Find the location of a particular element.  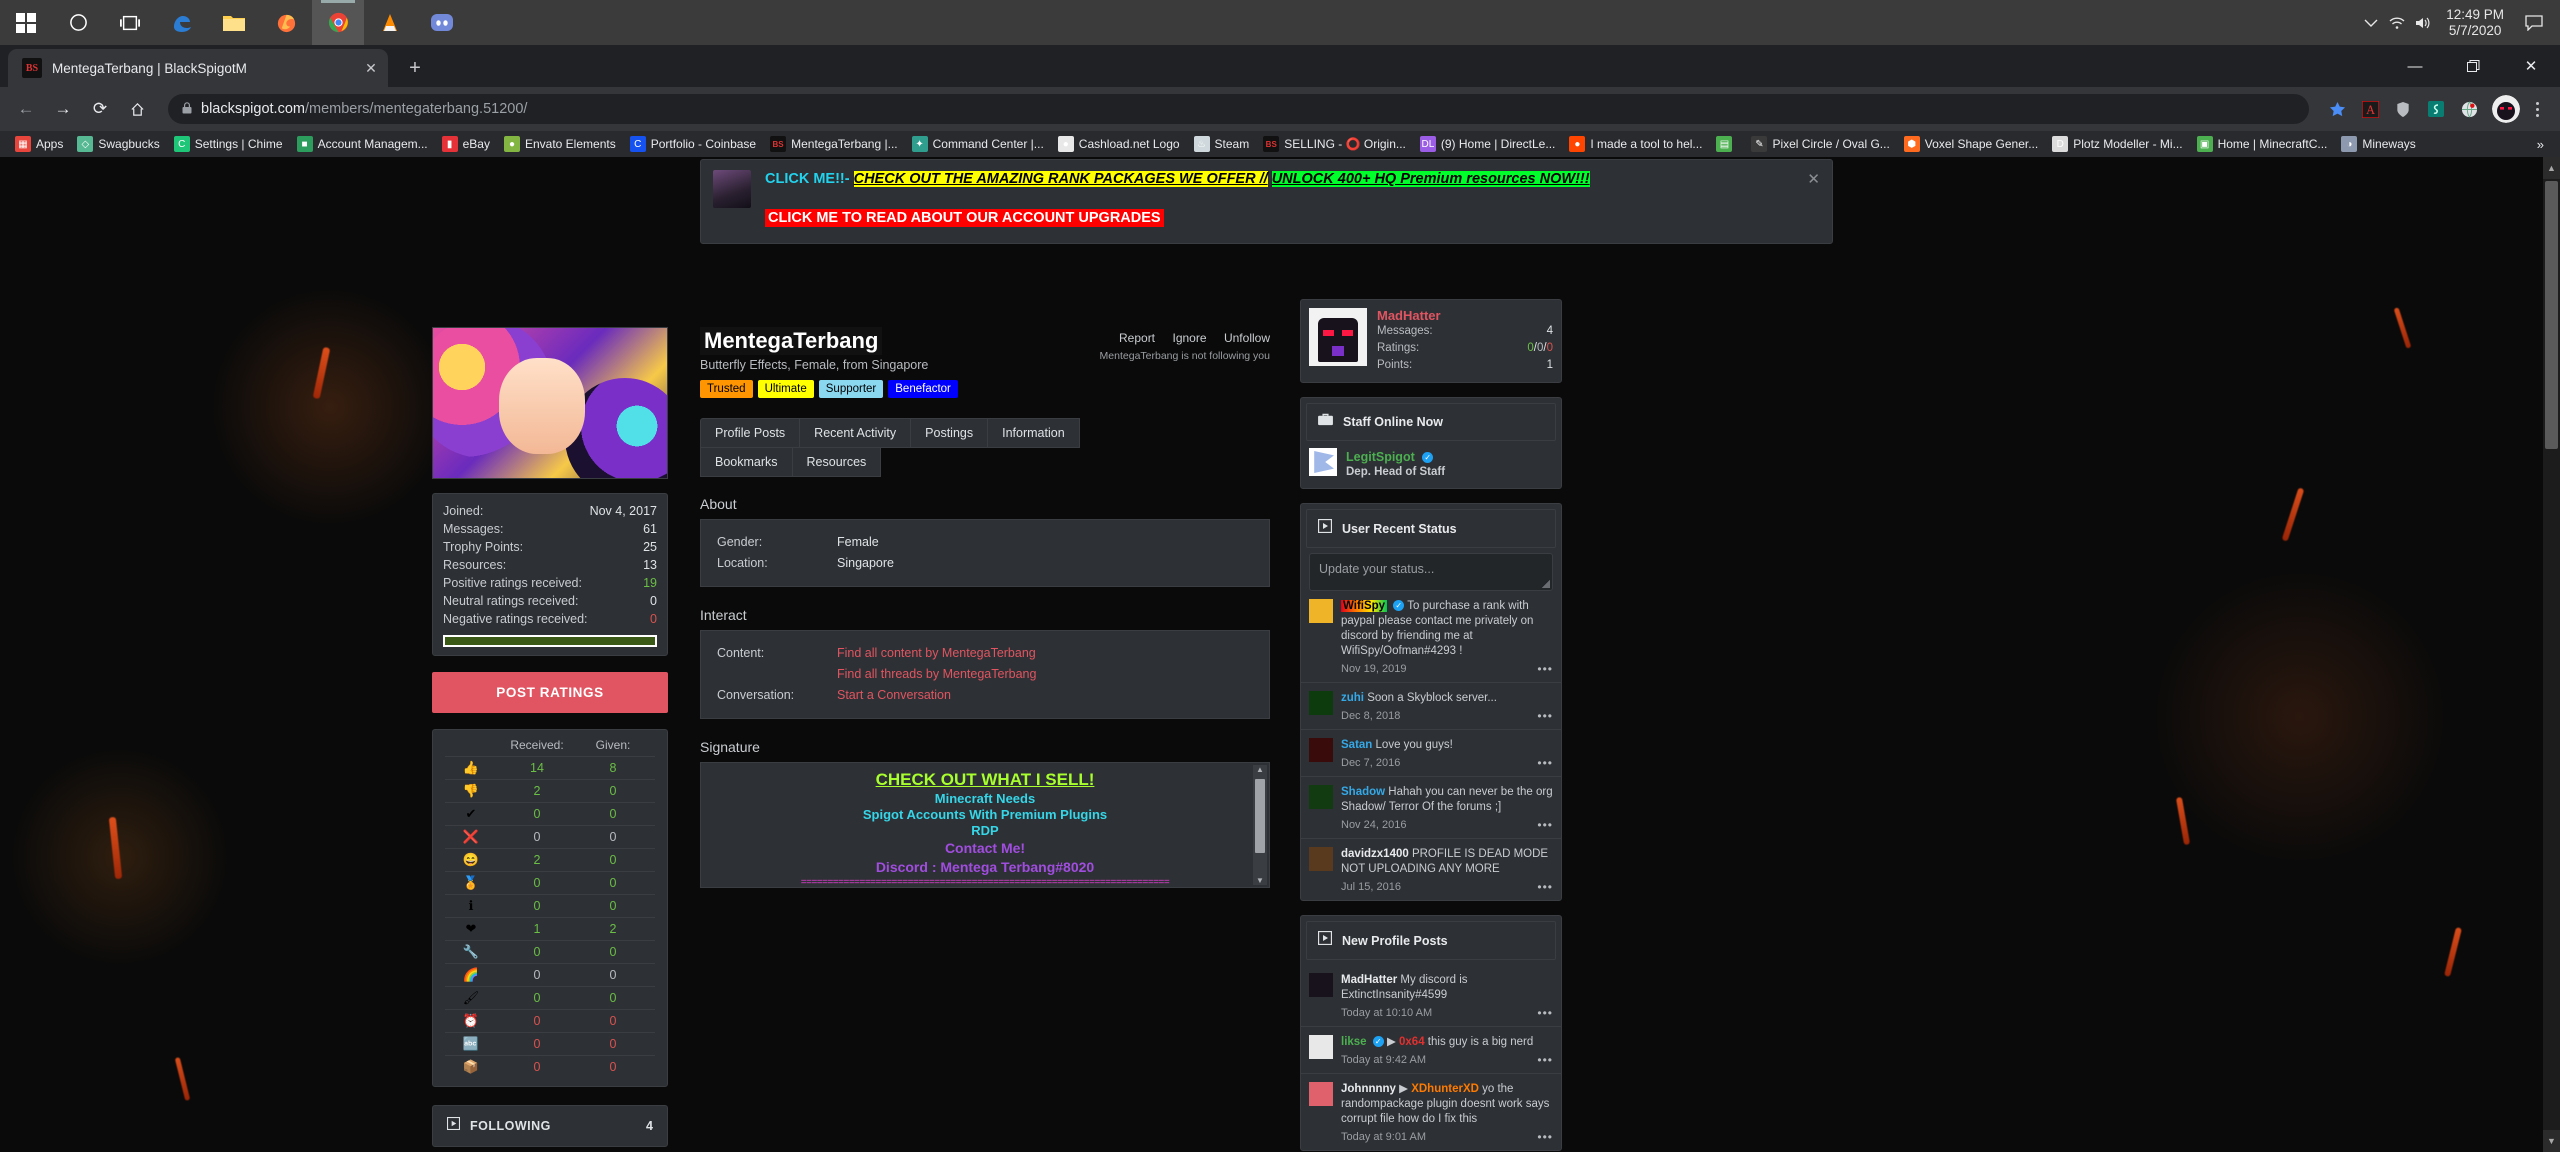

bookmark-item: ◑ Mineways is located at coordinates (2378, 144).